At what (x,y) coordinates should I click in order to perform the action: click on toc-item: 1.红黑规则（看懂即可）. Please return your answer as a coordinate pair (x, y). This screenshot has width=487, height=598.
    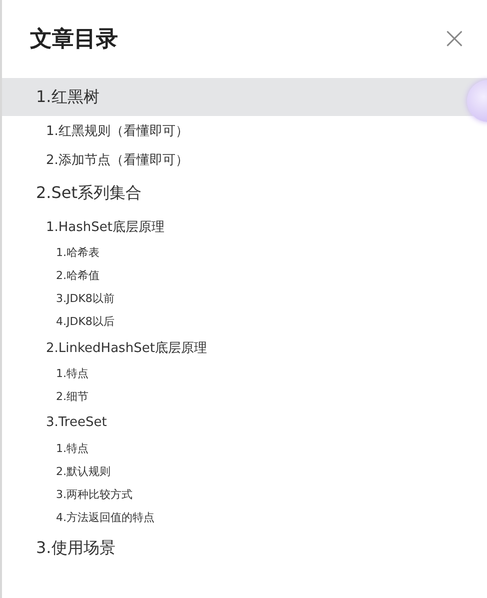
    Looking at the image, I should click on (244, 130).